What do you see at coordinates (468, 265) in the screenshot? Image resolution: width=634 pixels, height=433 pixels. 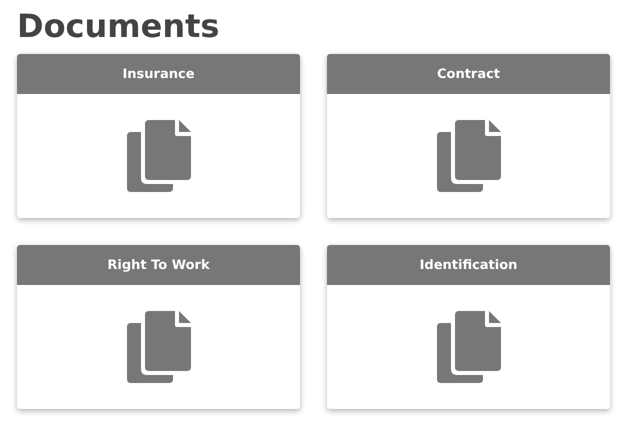 I see `card-header: Identification` at bounding box center [468, 265].